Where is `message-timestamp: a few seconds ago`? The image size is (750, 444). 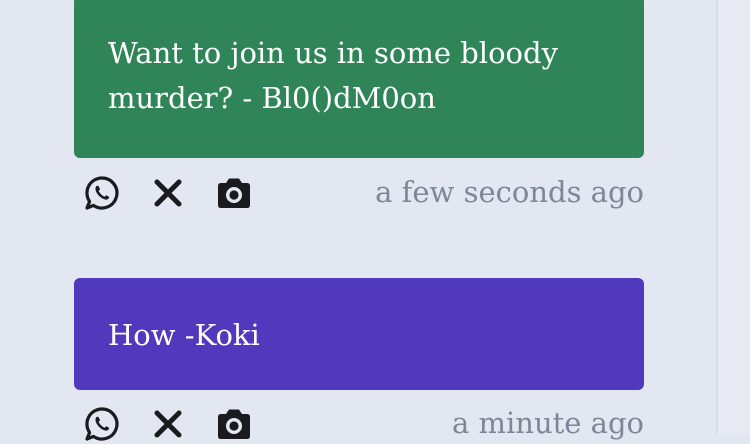
message-timestamp: a few seconds ago is located at coordinates (509, 192).